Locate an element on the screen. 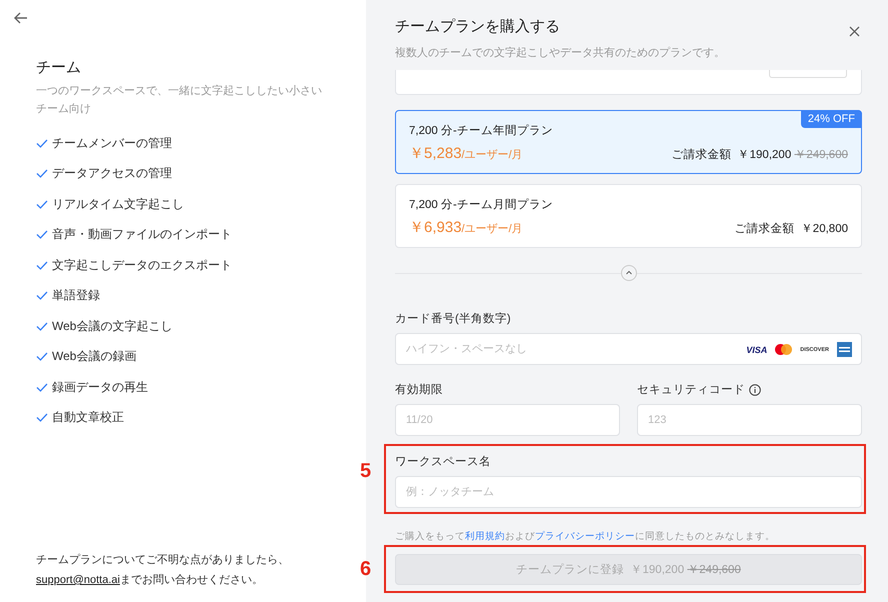  security-code-label: セキュリティコード is located at coordinates (691, 390).